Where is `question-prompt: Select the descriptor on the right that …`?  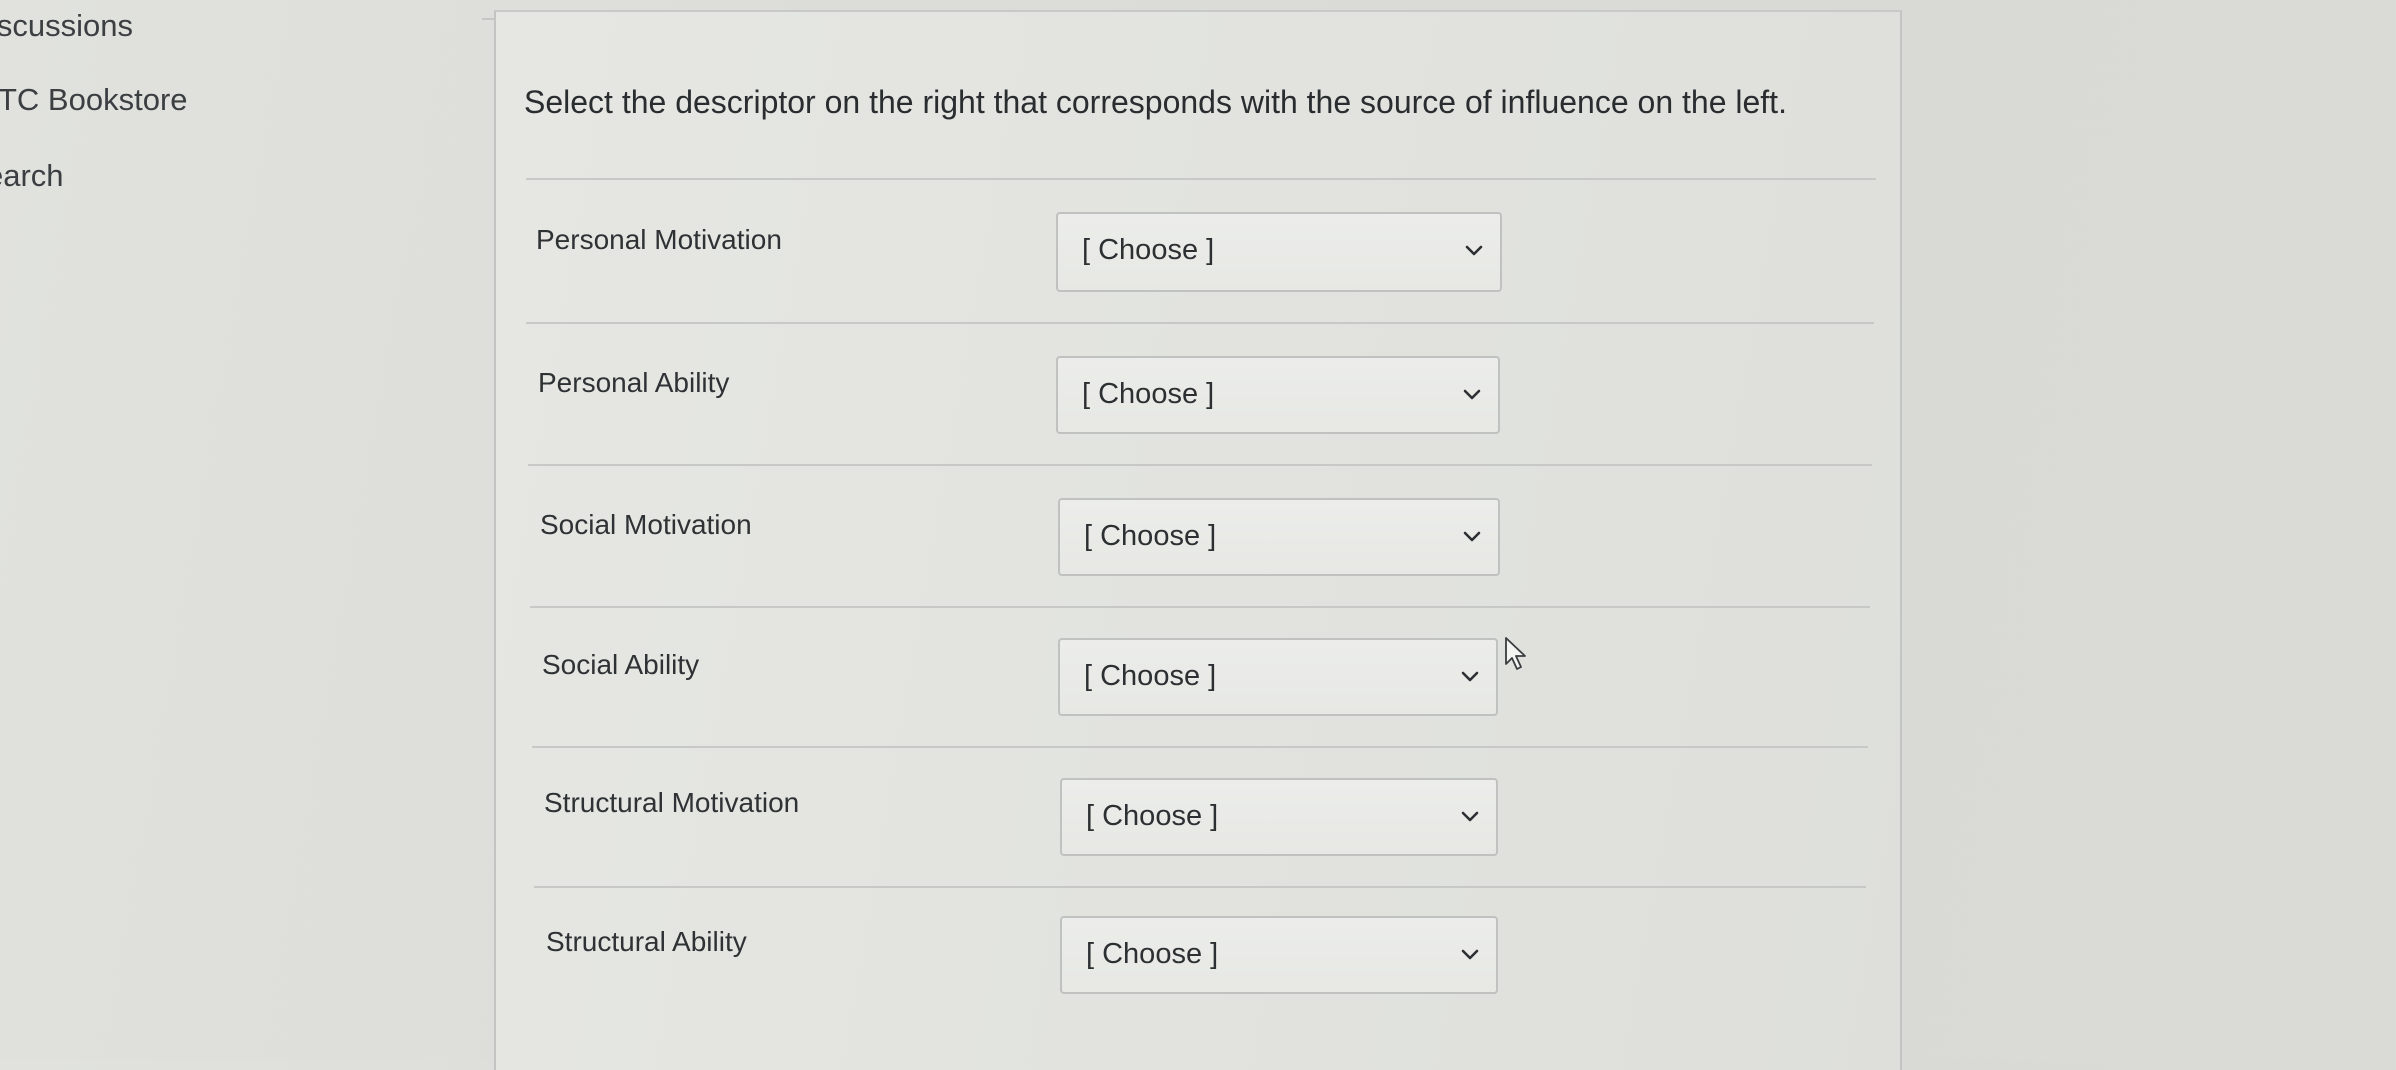 question-prompt: Select the descriptor on the right that … is located at coordinates (1155, 102).